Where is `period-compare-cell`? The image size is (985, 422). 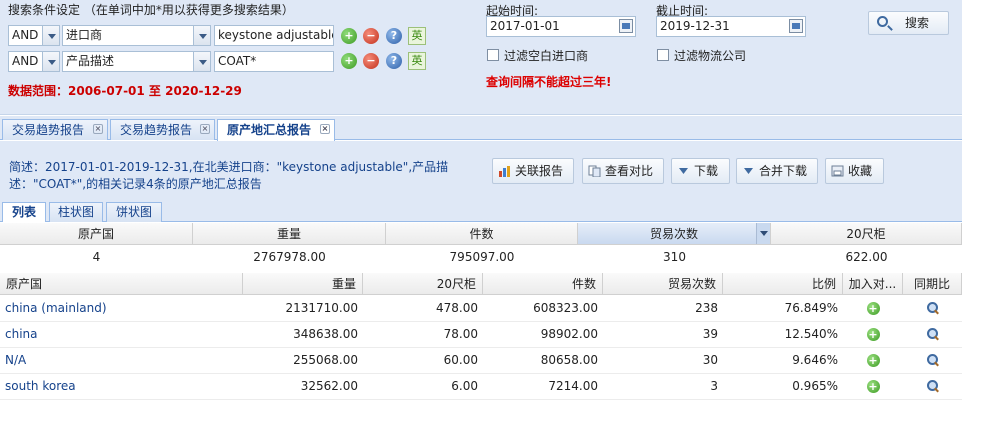
period-compare-cell is located at coordinates (932, 334).